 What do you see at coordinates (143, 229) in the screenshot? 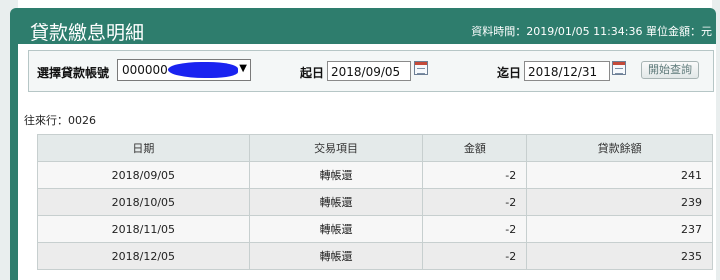
I see `cell-date: 2018/11/05` at bounding box center [143, 229].